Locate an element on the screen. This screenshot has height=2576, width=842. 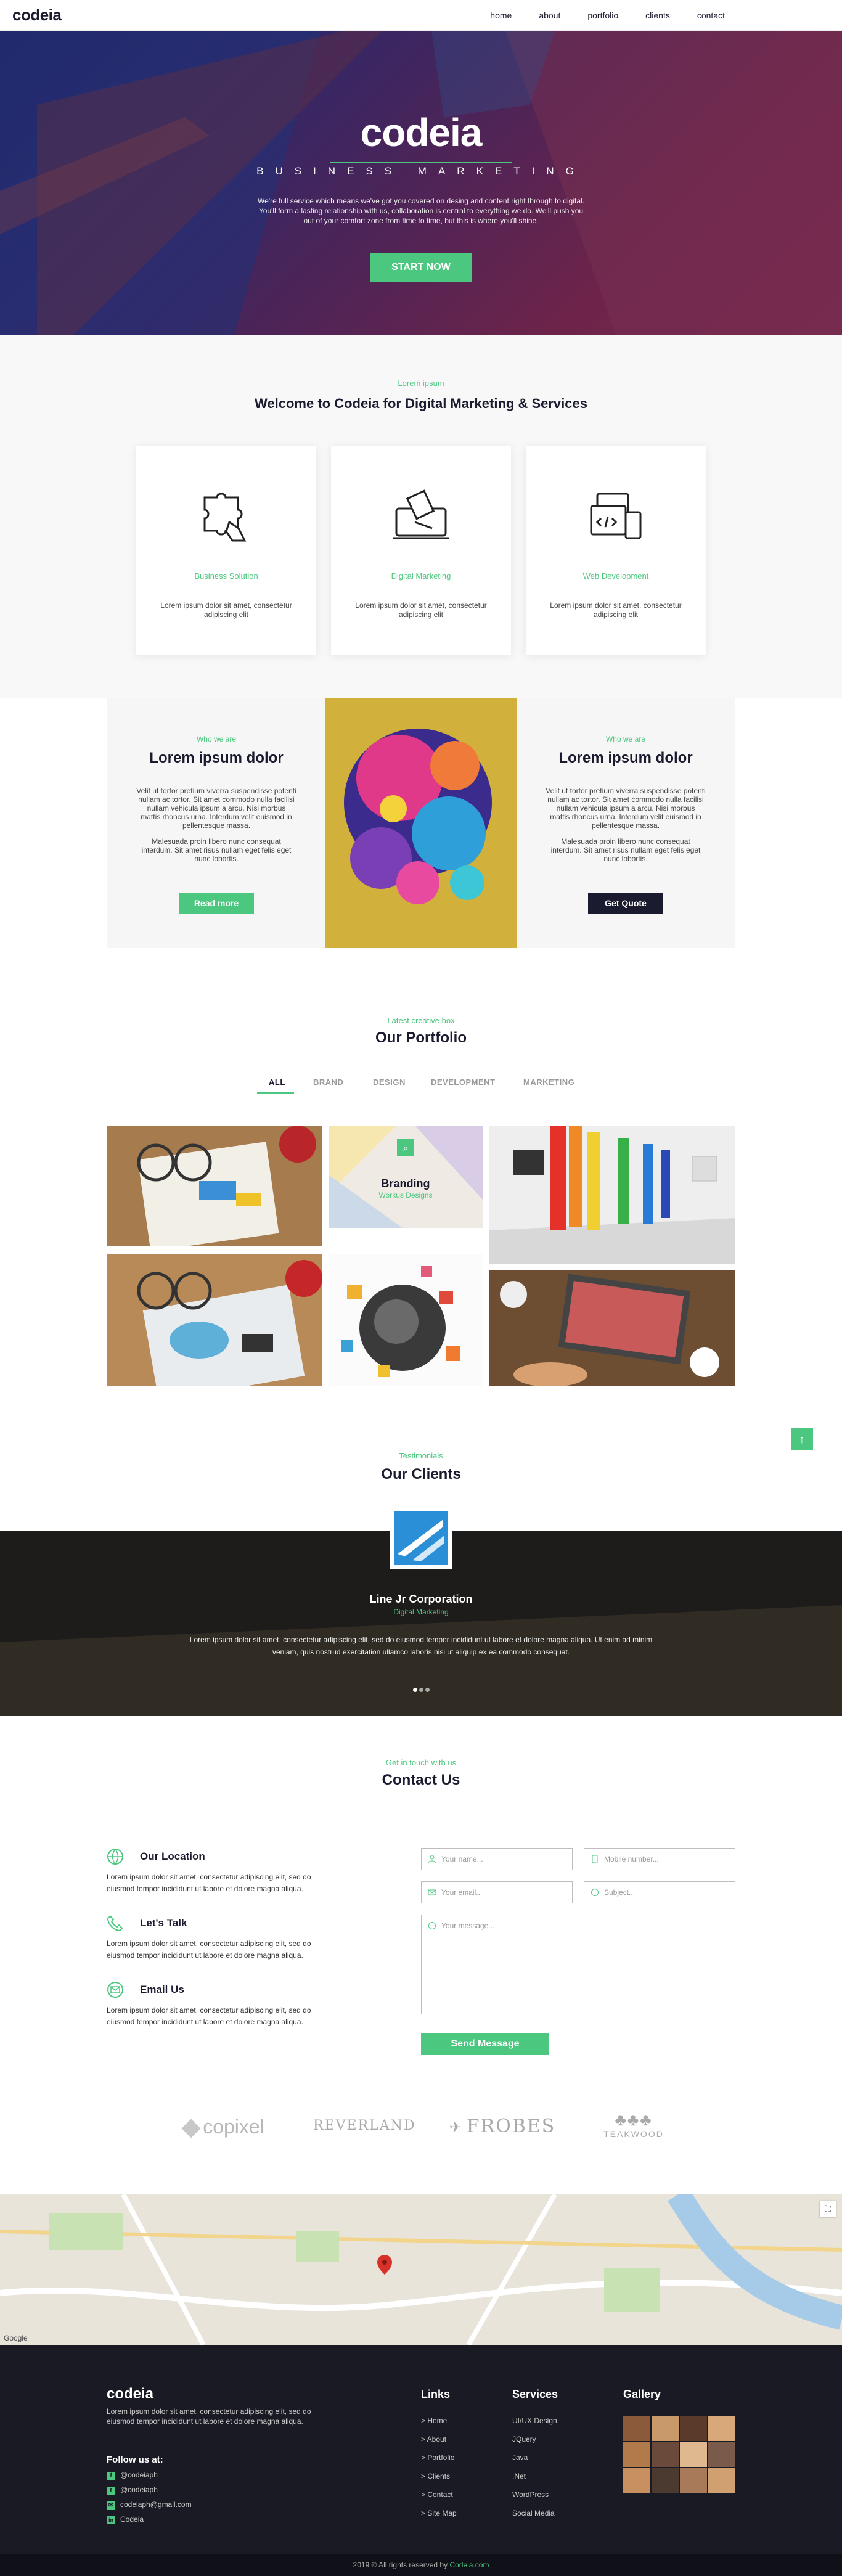
facebook-icon: f is located at coordinates (111, 2476).